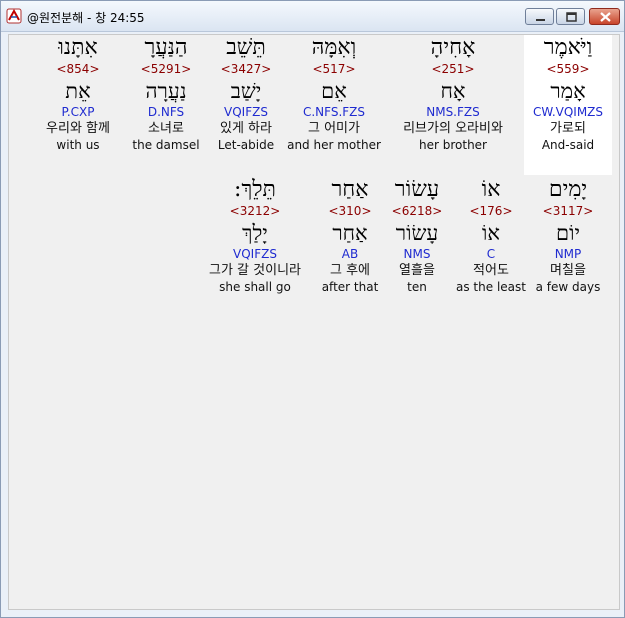 This screenshot has height=618, width=625. Describe the element at coordinates (417, 254) in the screenshot. I see `parse-code: NMS` at that location.